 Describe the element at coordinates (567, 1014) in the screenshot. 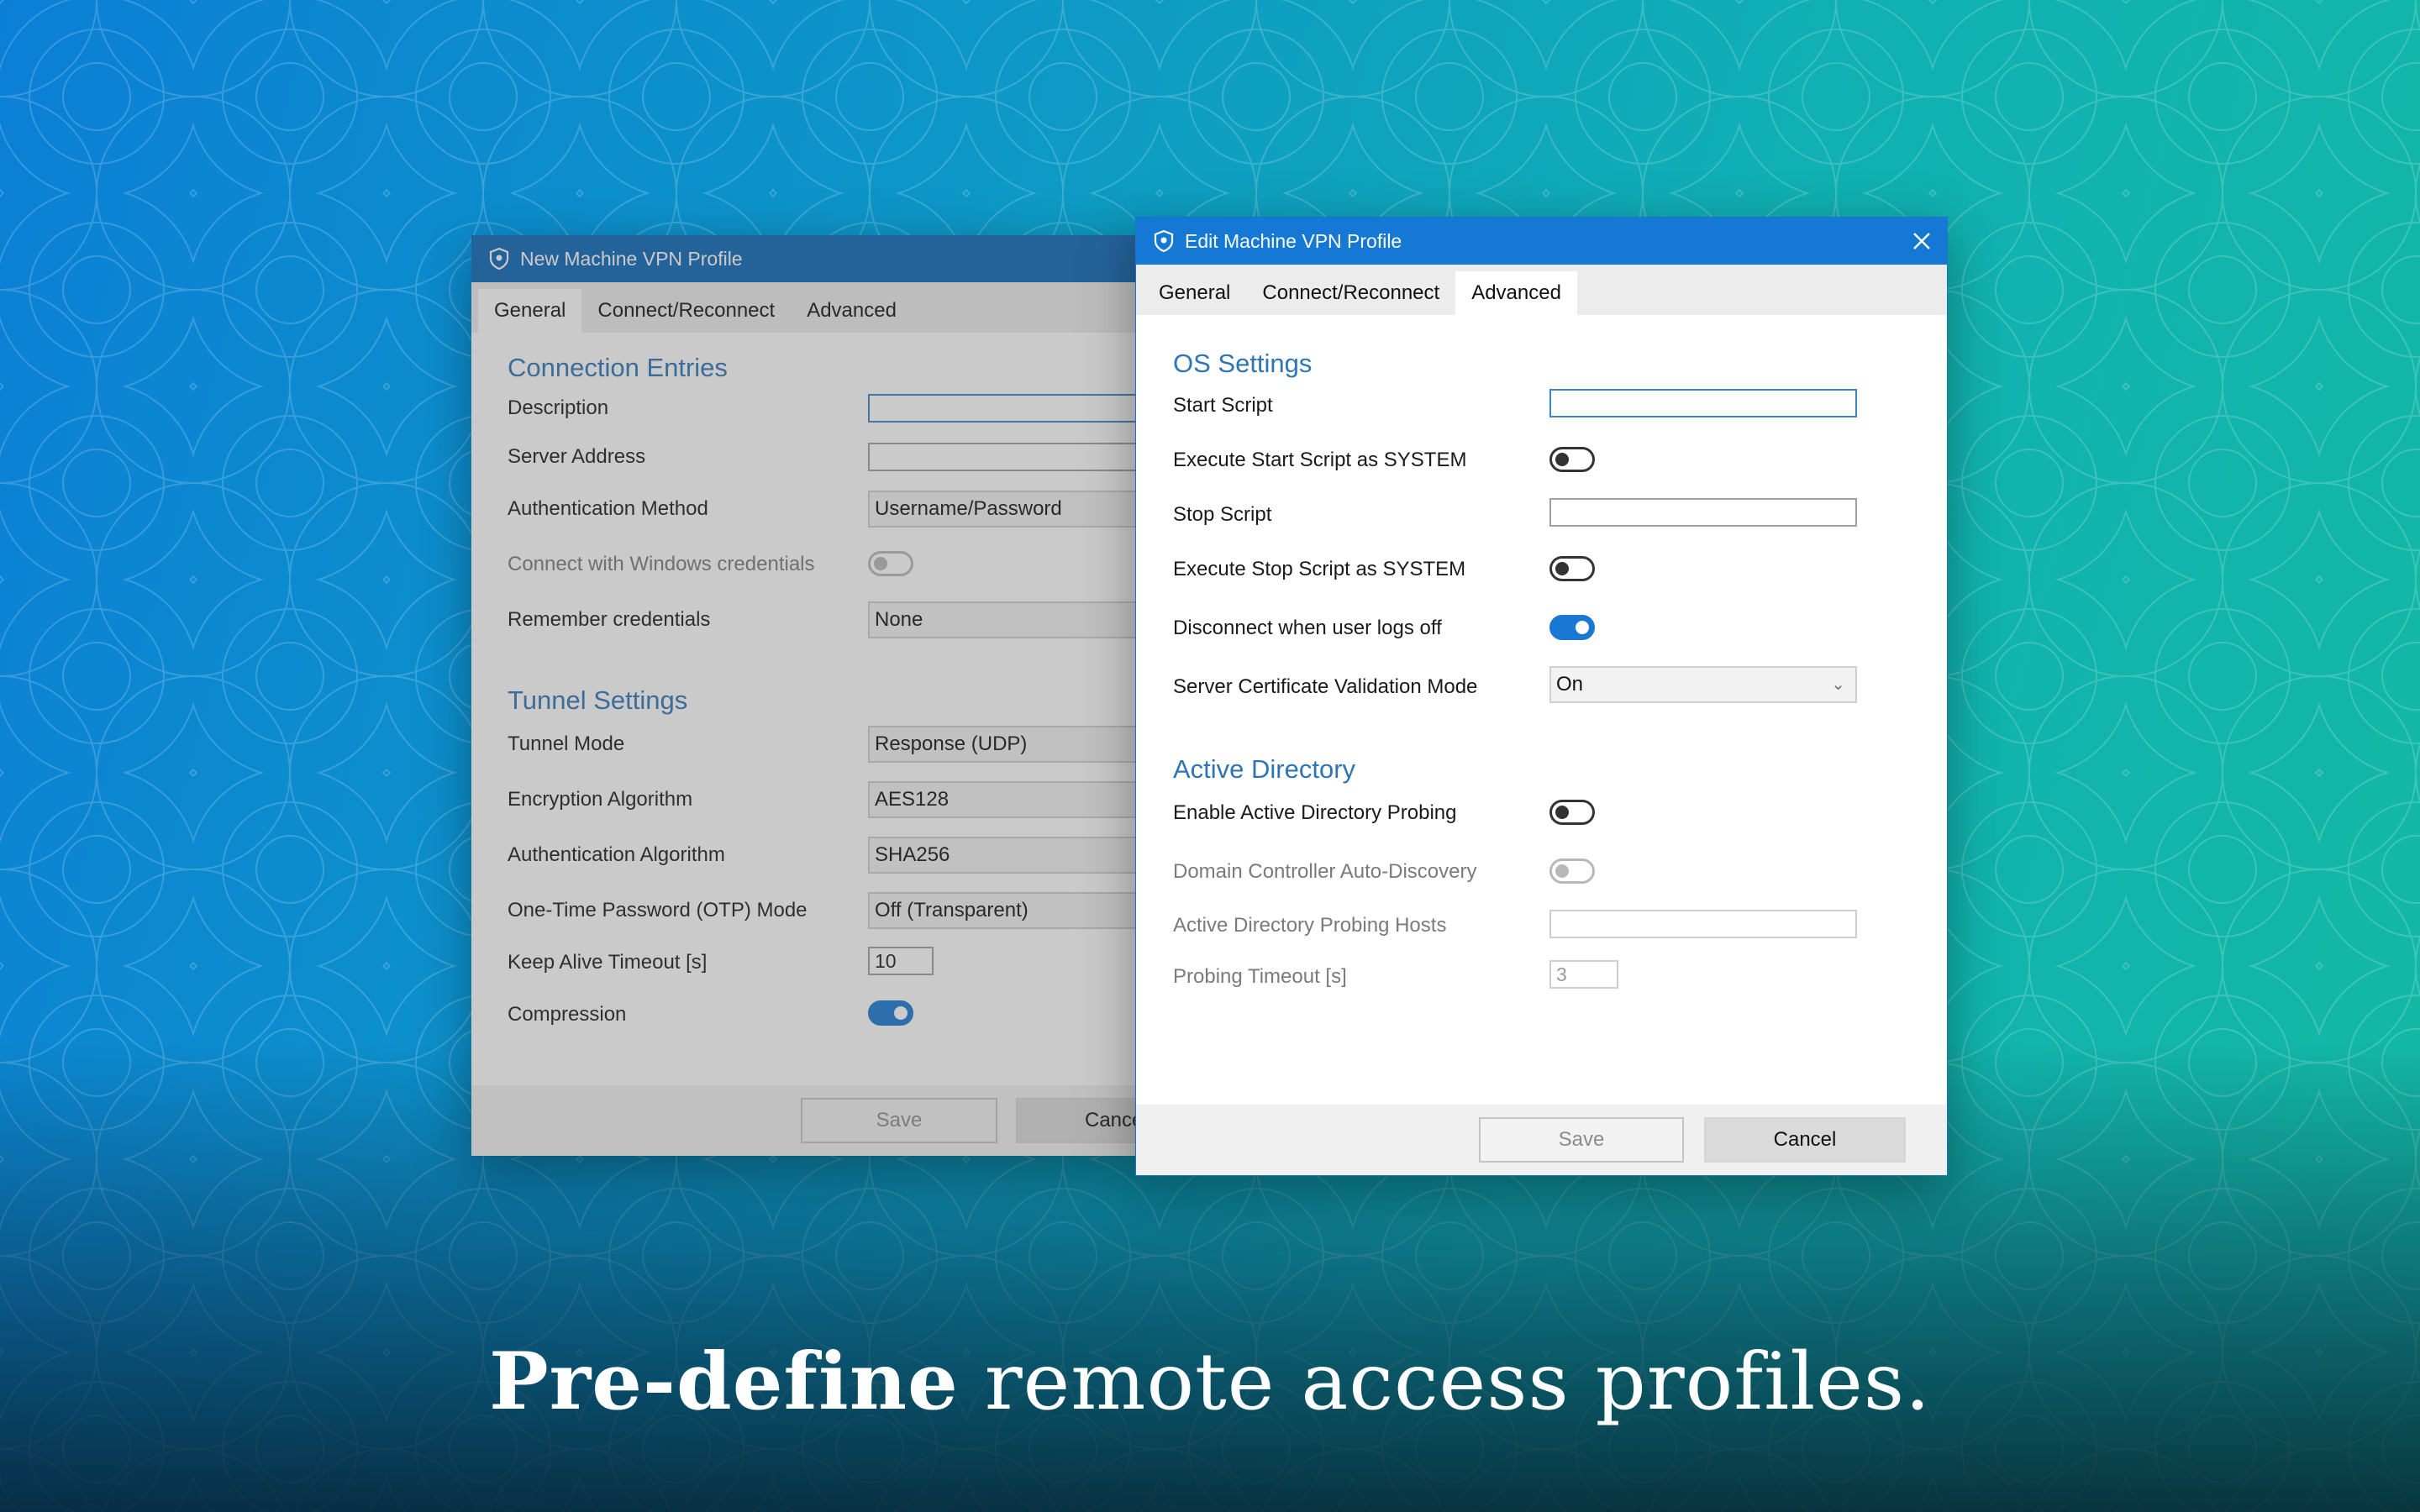

I see `compression-label: Compression` at that location.